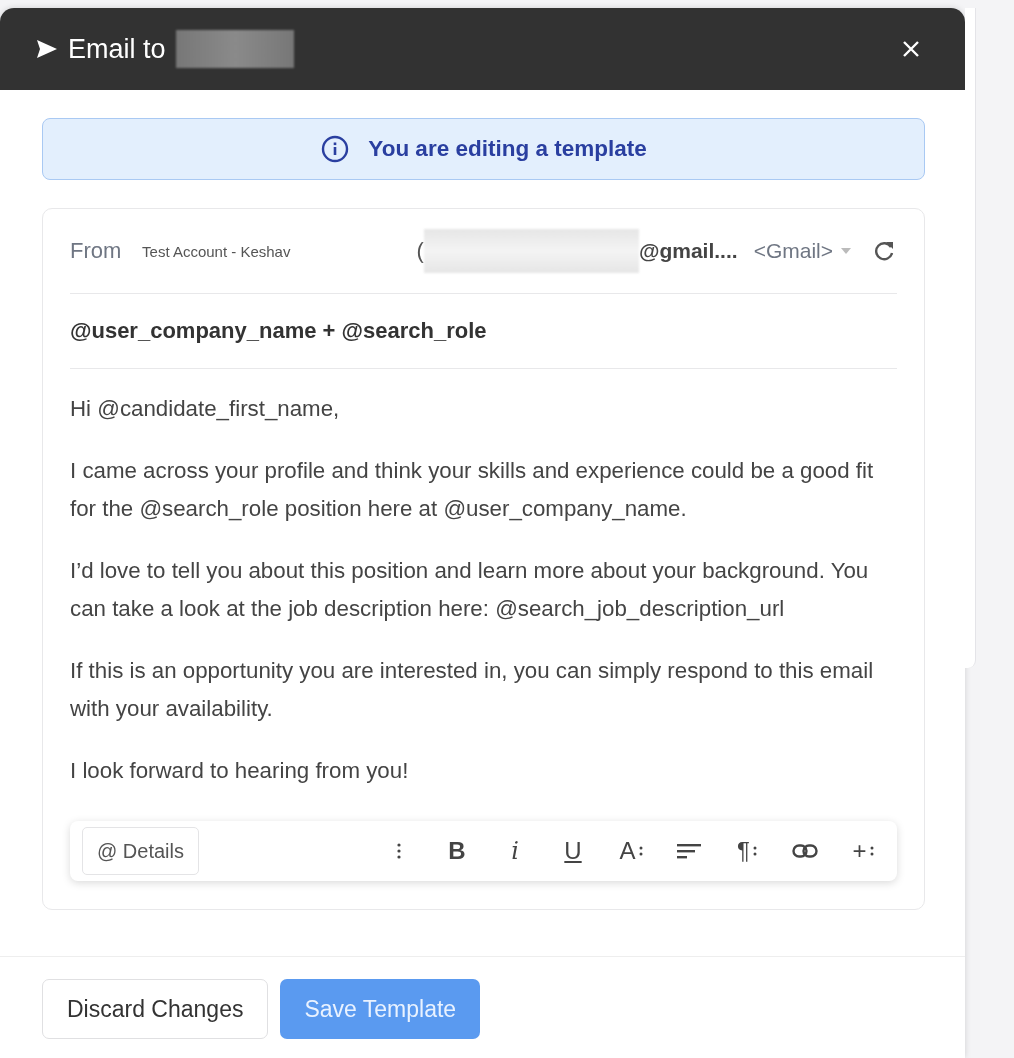 The image size is (1014, 1058). I want to click on font-button: A, so click(631, 851).